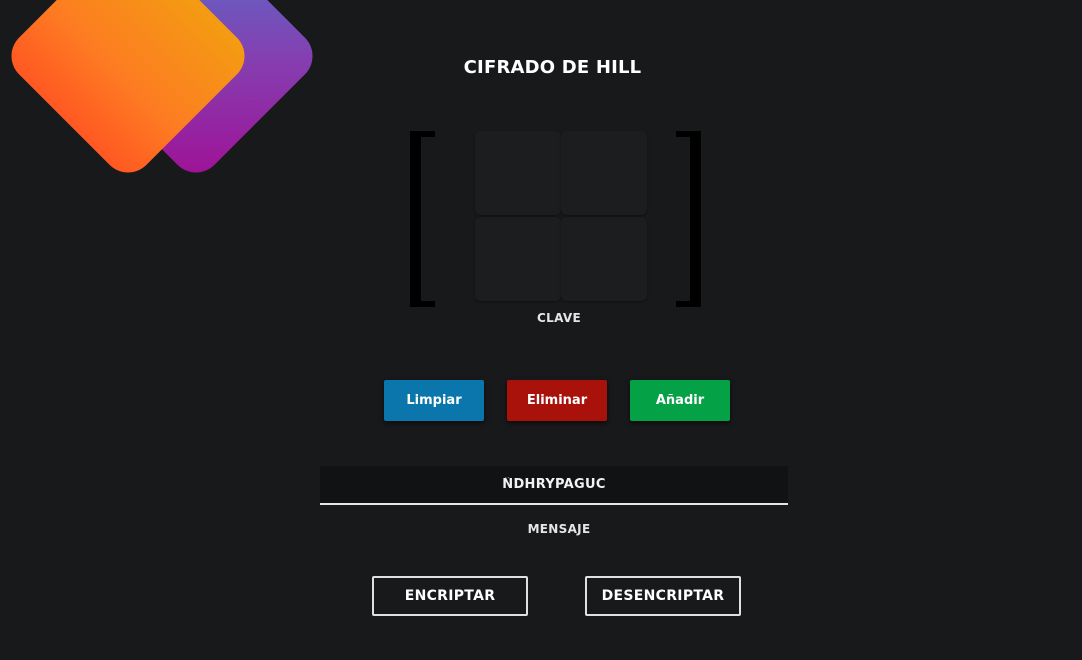  Describe the element at coordinates (552, 67) in the screenshot. I see `page-title: CIFRADO DE HILL` at that location.